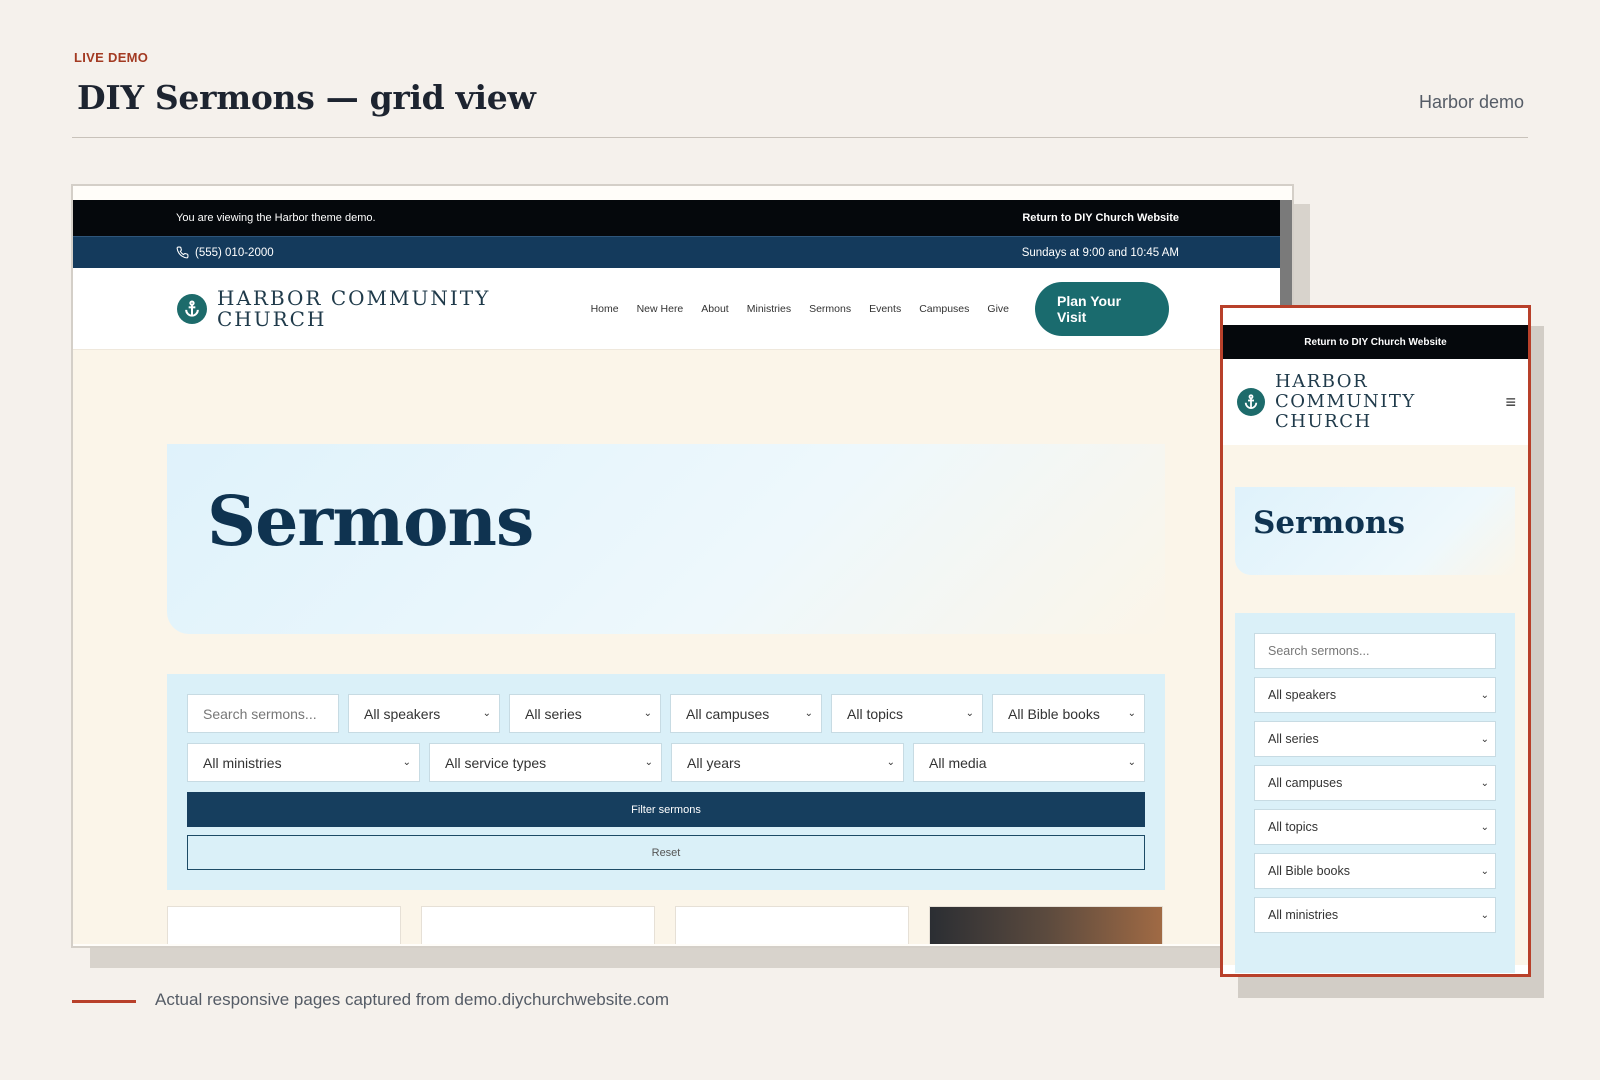 The width and height of the screenshot is (1600, 1080). Describe the element at coordinates (1286, 255) in the screenshot. I see `scrollbar` at that location.